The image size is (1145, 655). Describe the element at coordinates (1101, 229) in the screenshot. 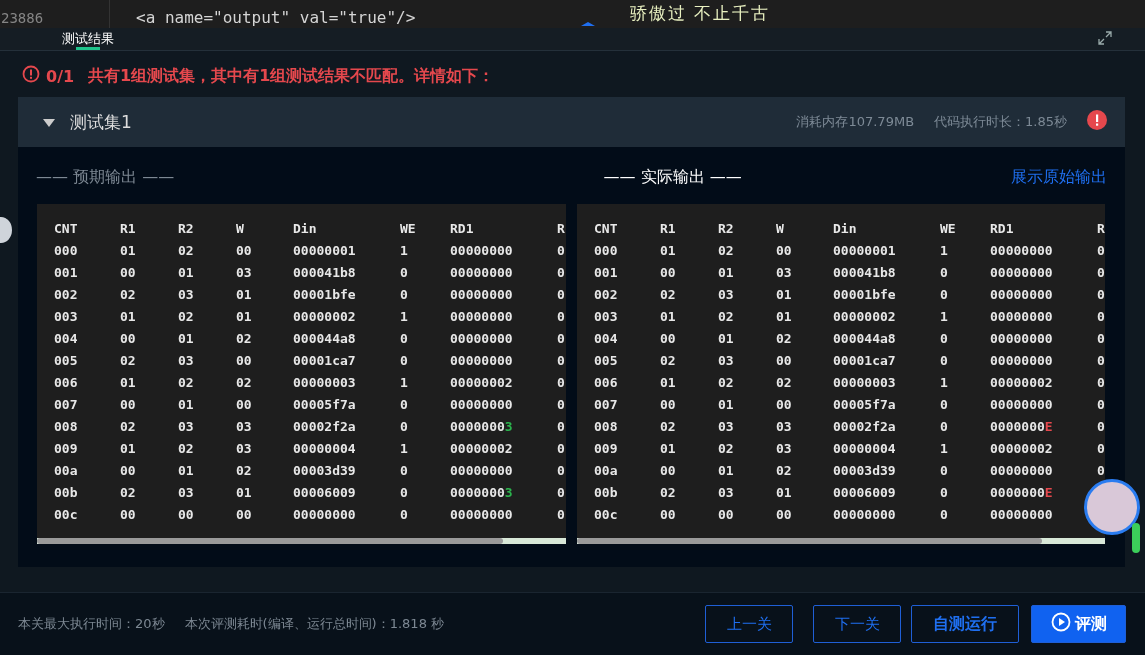

I see `column-header: R` at that location.